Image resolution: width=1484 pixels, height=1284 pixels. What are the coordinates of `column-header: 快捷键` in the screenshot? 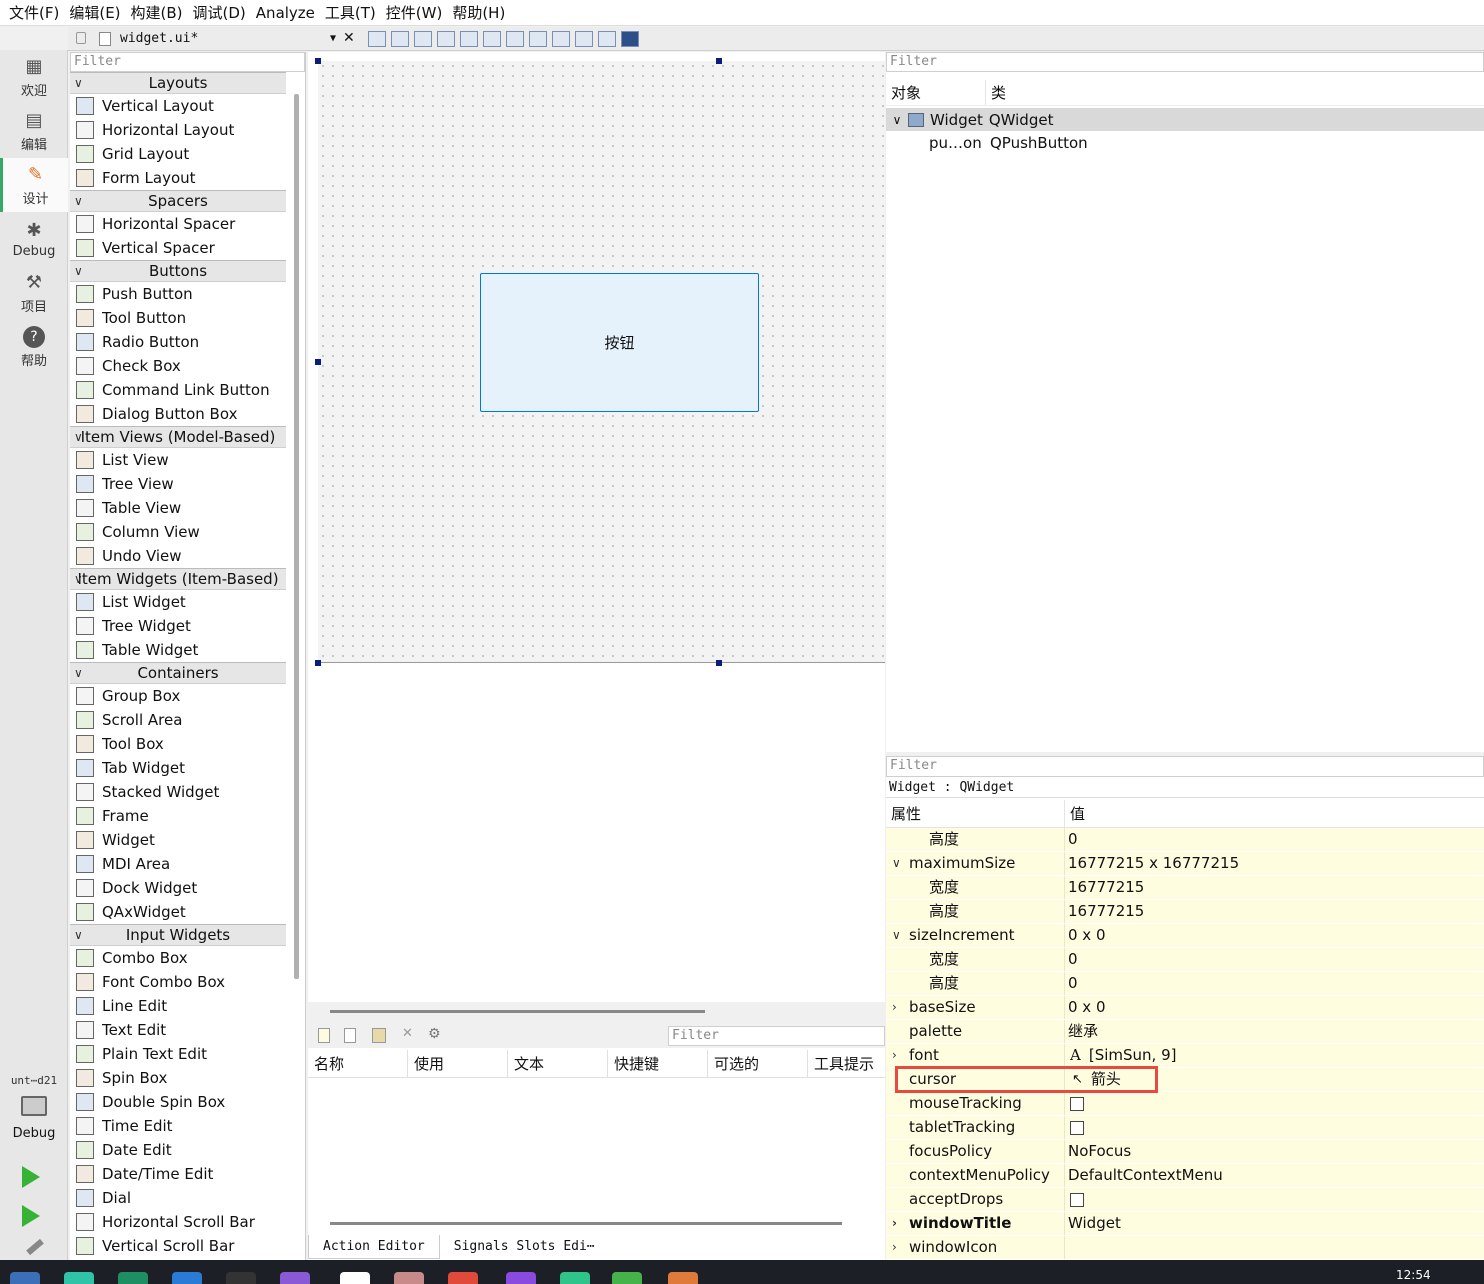 It's located at (658, 1063).